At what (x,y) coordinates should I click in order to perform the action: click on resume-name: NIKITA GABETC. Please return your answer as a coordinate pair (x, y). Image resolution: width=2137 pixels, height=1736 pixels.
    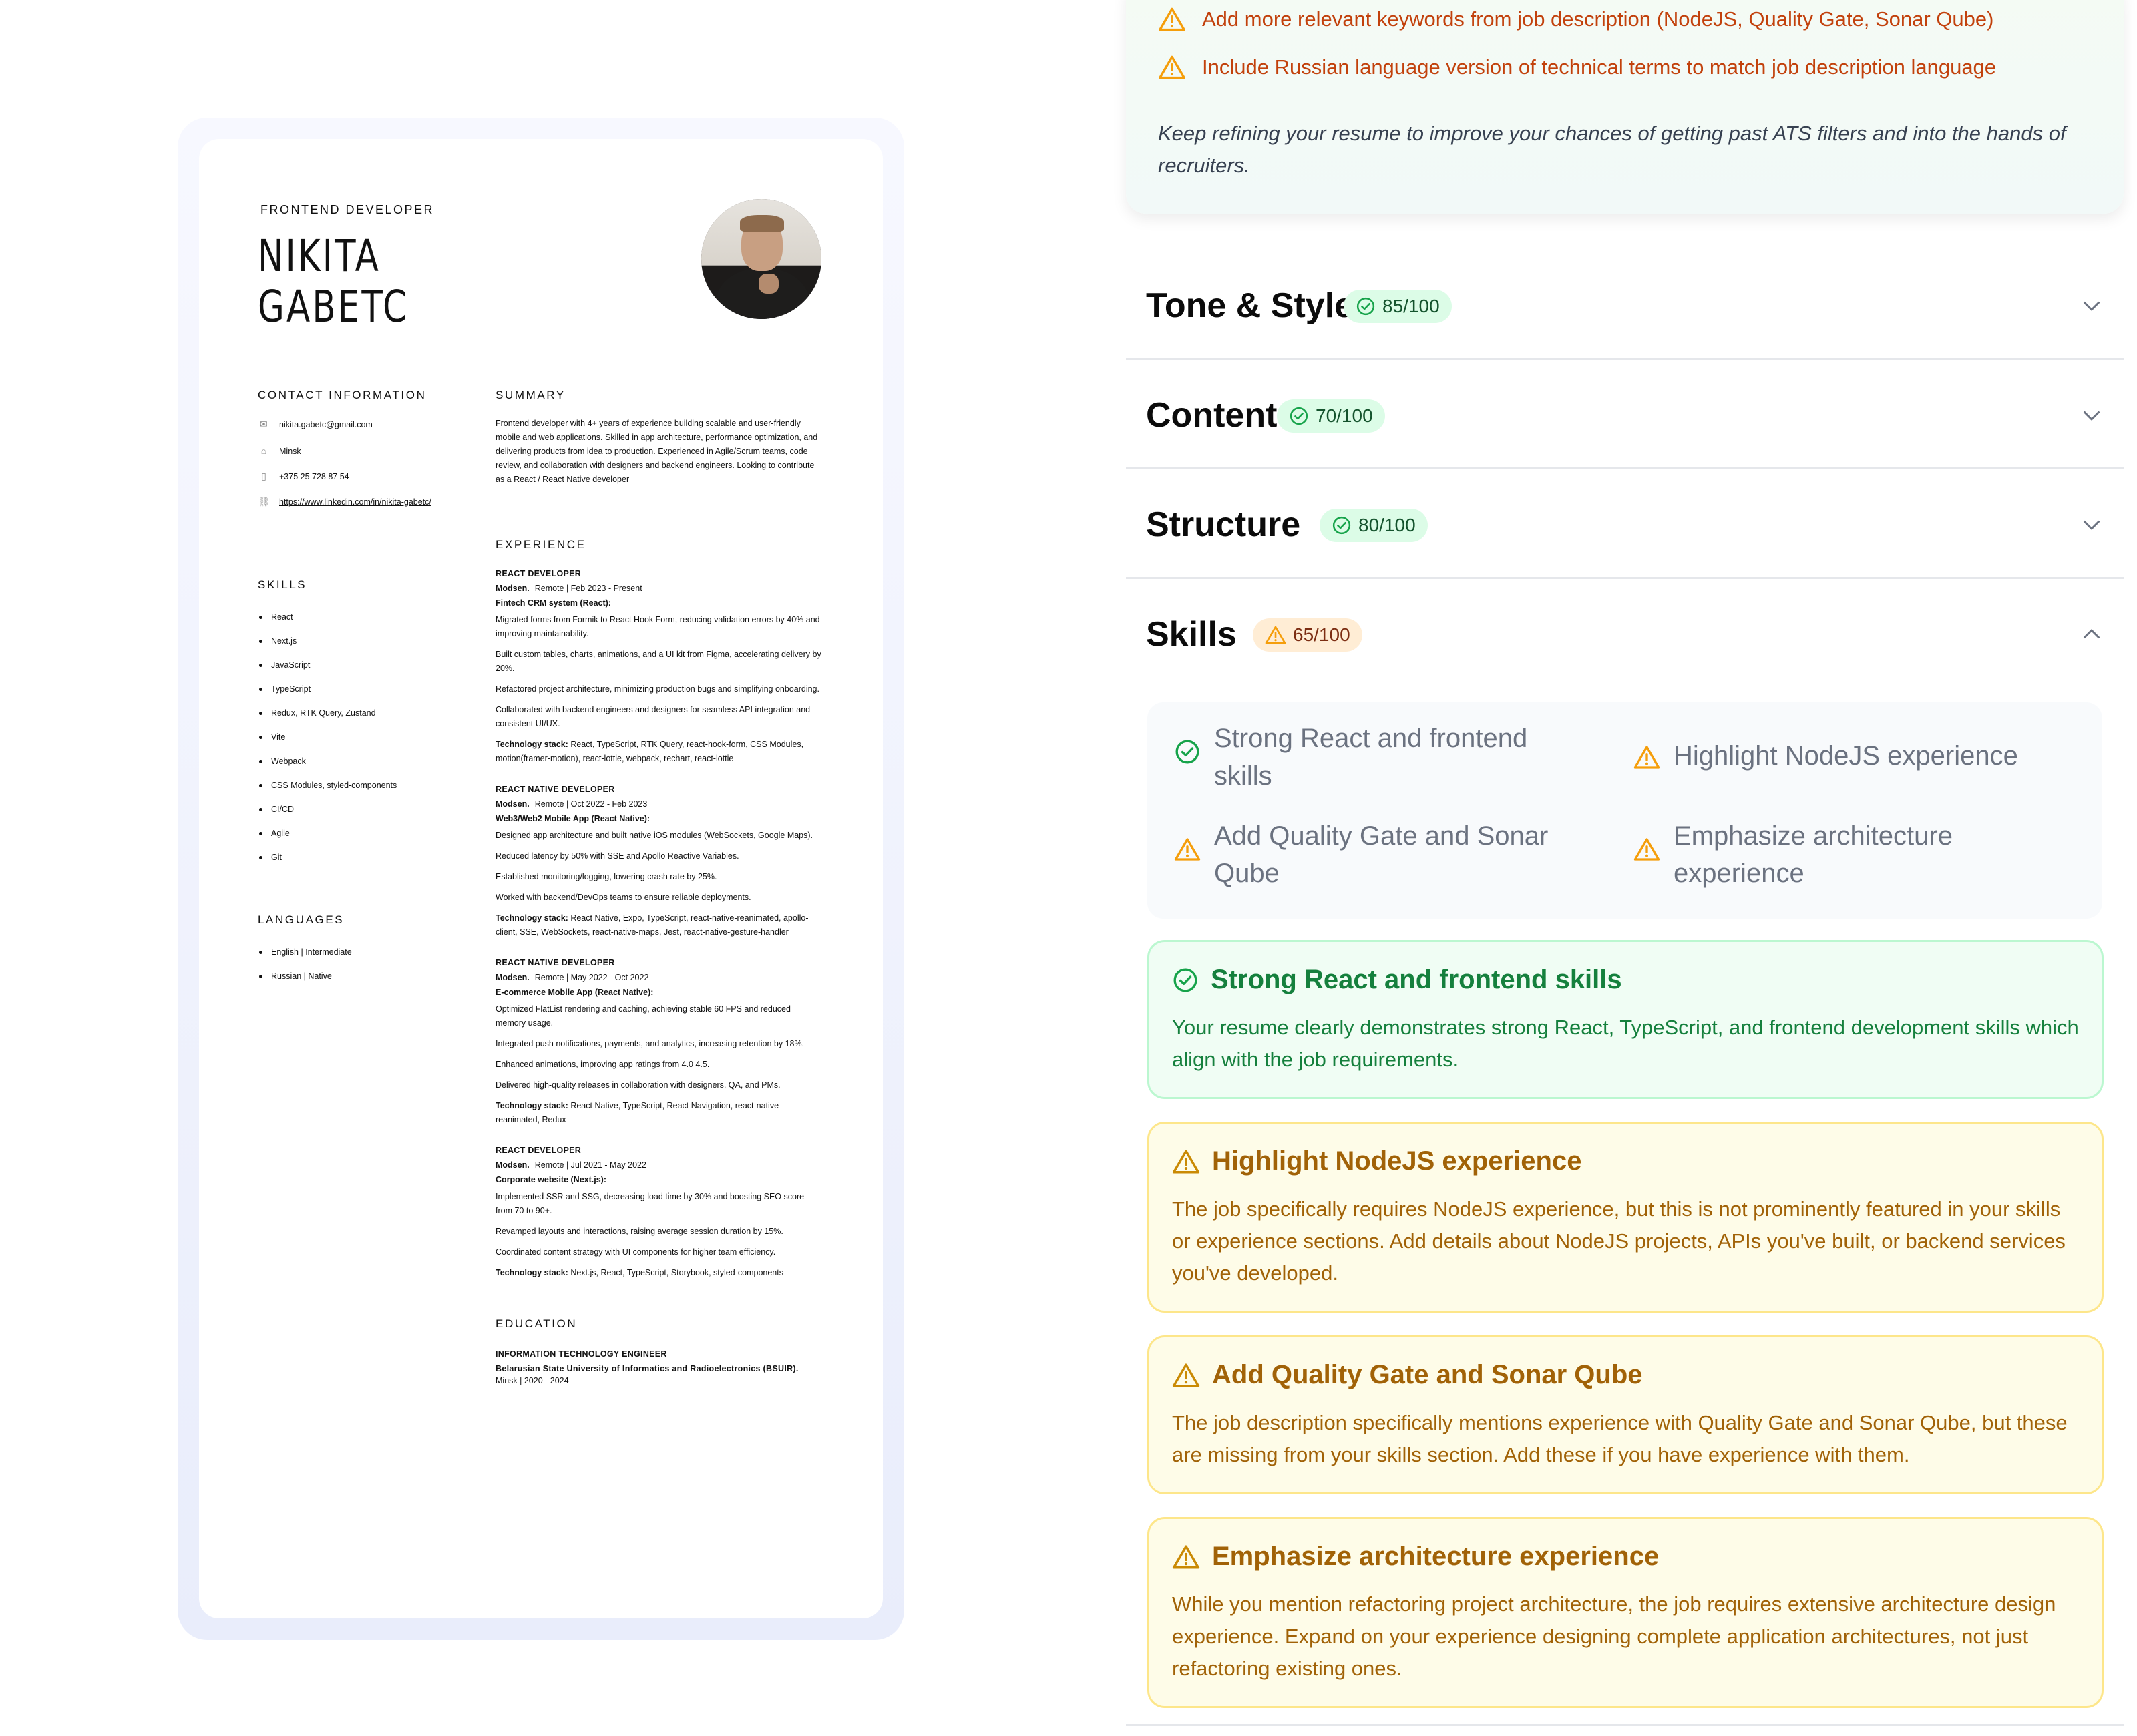
    Looking at the image, I should click on (333, 282).